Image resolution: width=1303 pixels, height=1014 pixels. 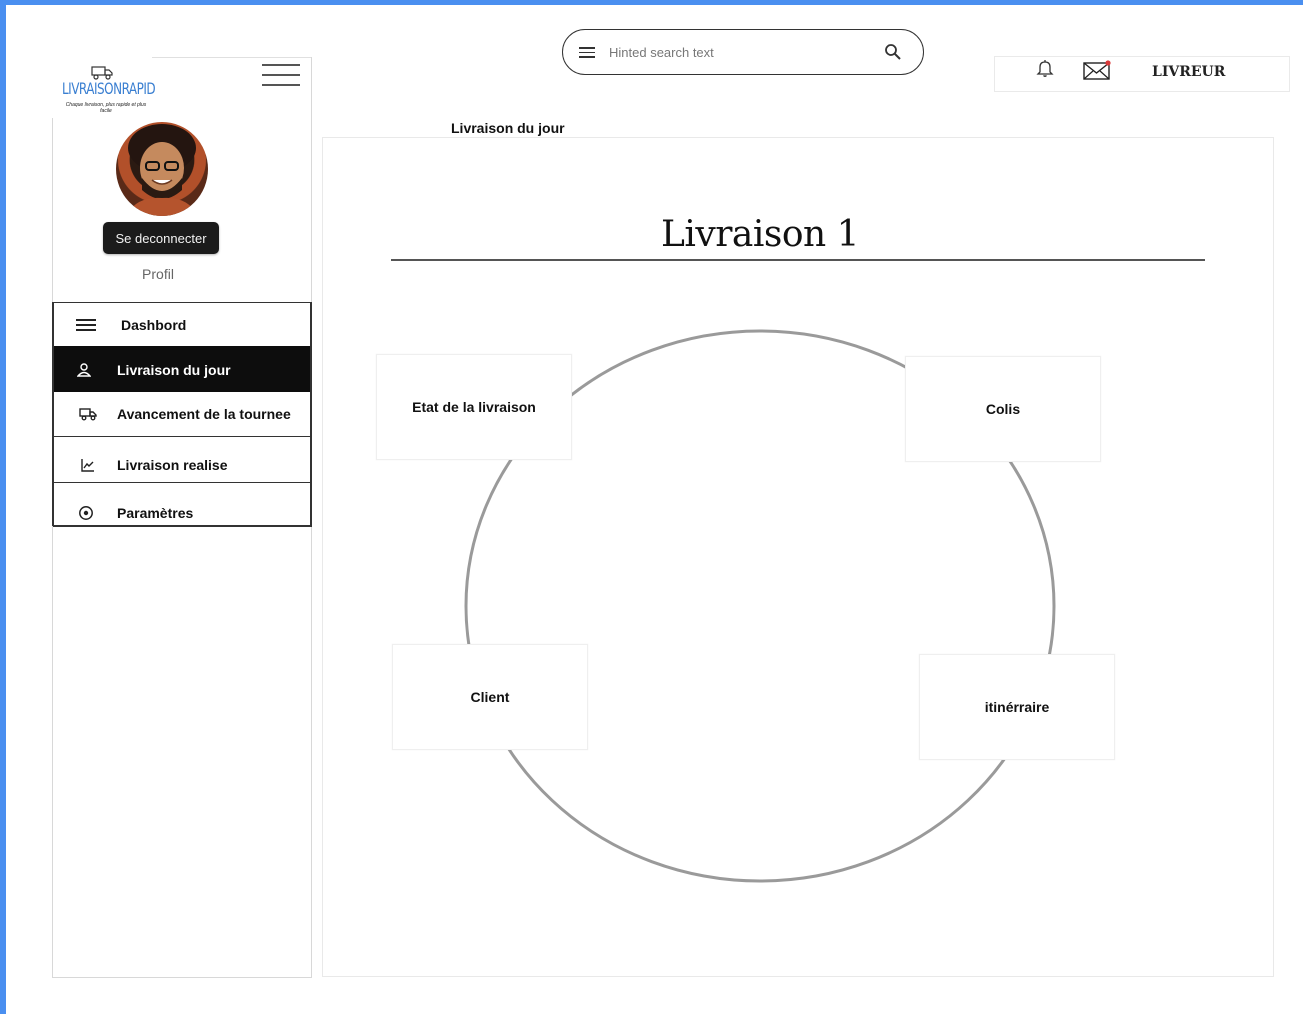 I want to click on sidebar-right-border, so click(x=311, y=88).